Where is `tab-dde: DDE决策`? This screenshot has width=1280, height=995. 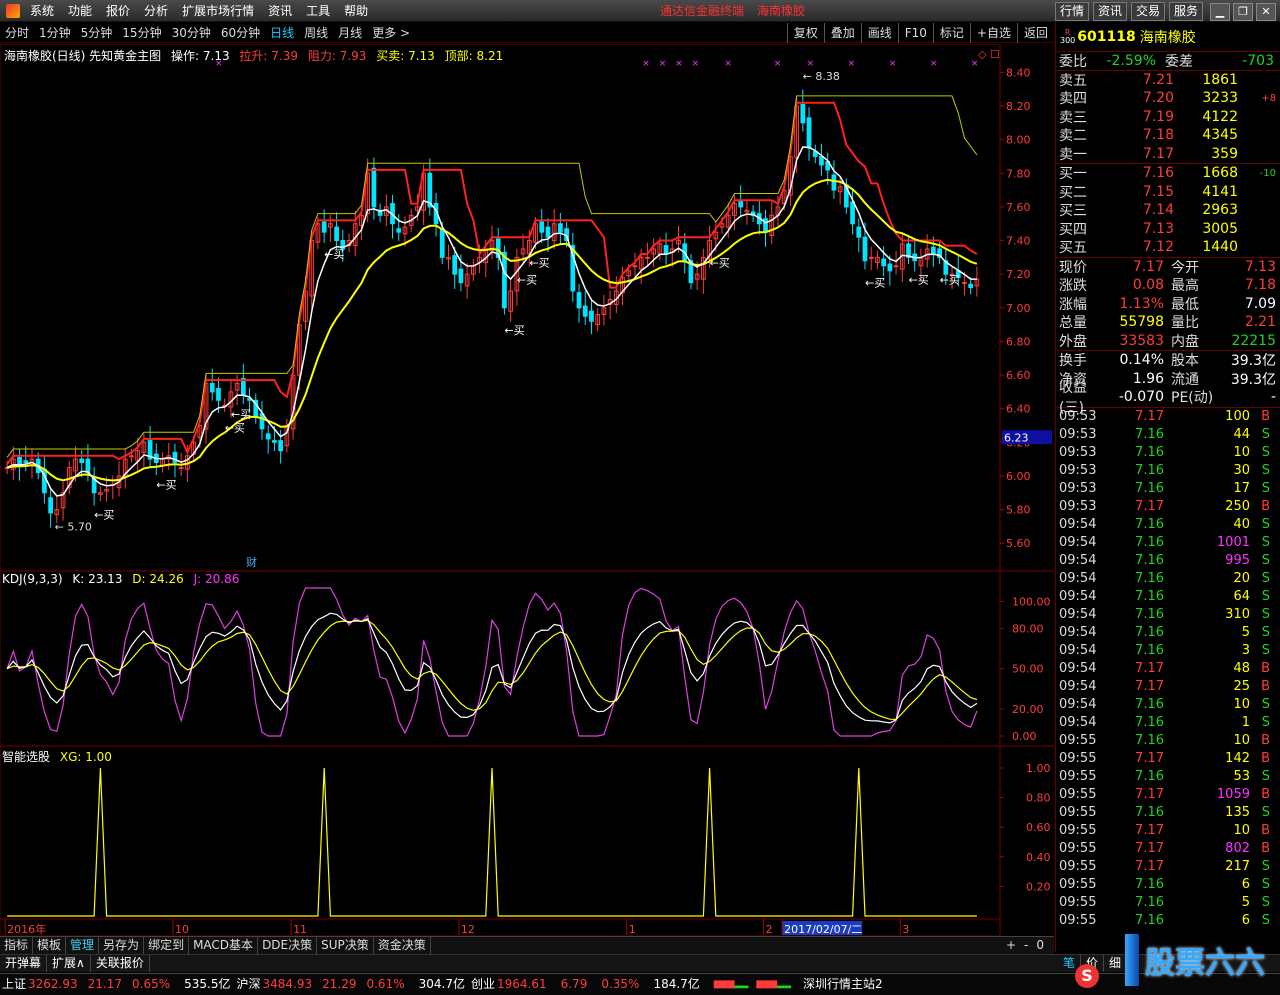 tab-dde: DDE决策 is located at coordinates (288, 945).